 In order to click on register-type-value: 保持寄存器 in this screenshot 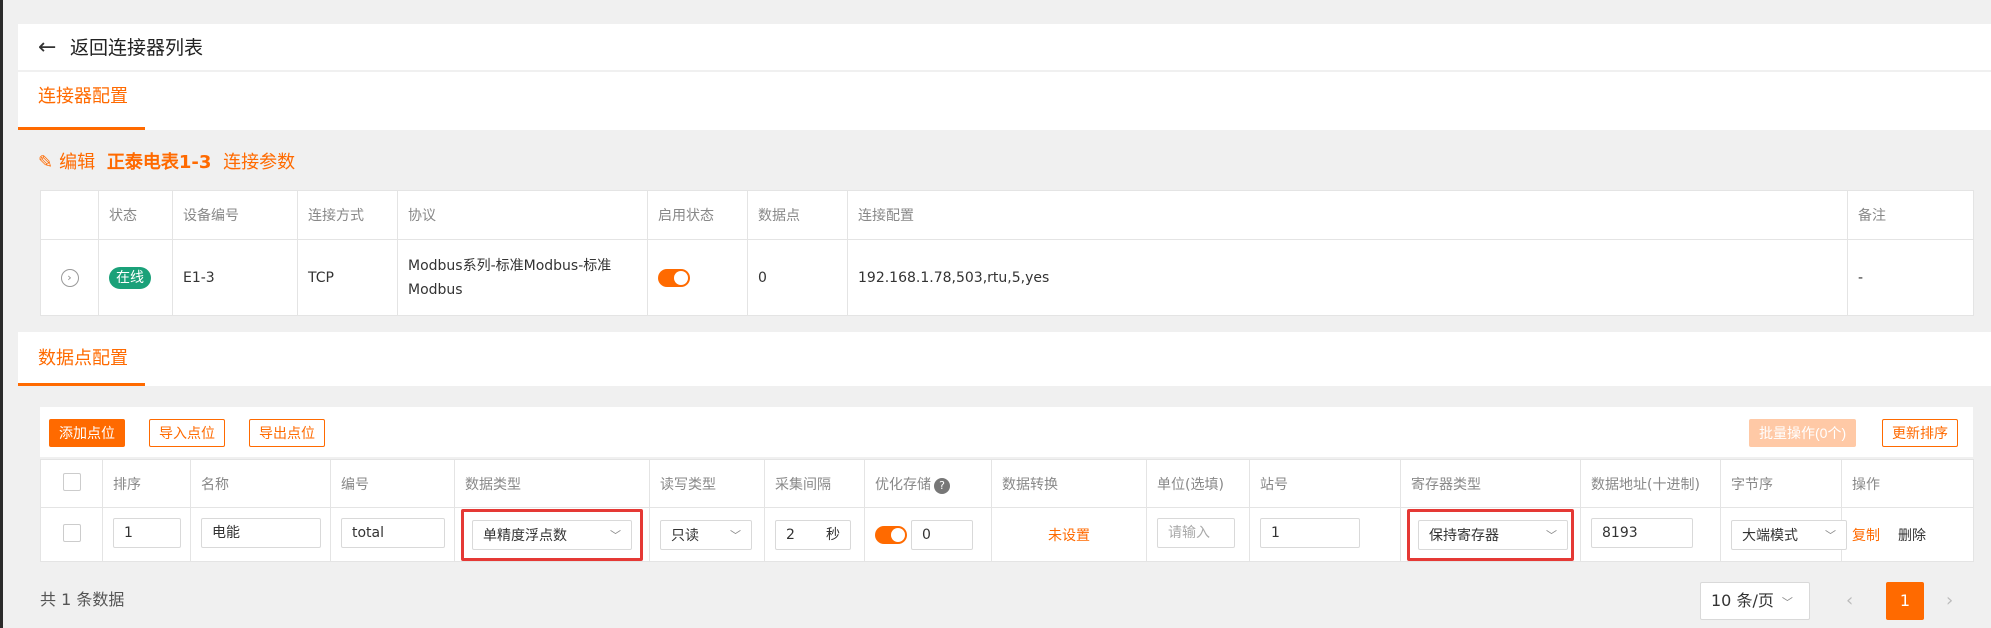, I will do `click(1464, 535)`.